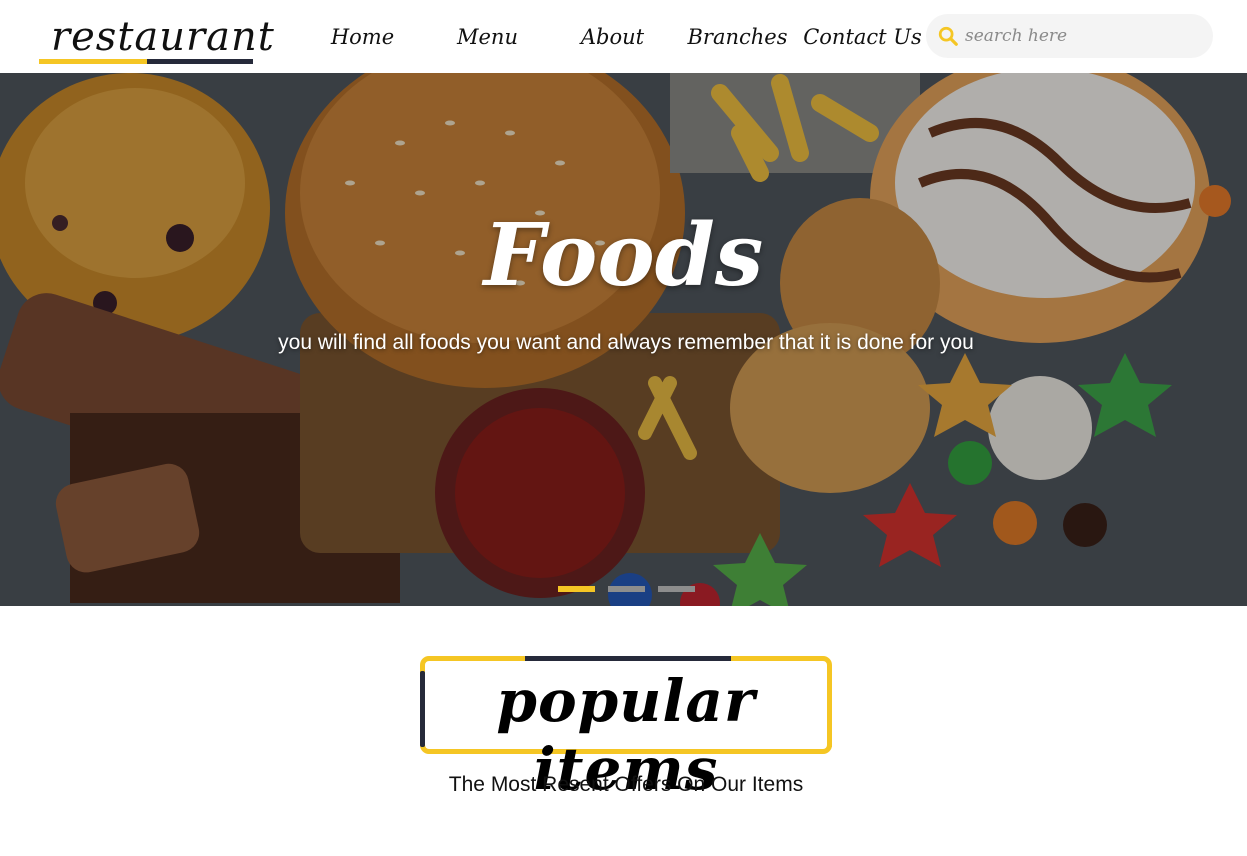 The width and height of the screenshot is (1247, 856). What do you see at coordinates (487, 38) in the screenshot?
I see `nav-menu: Menu` at bounding box center [487, 38].